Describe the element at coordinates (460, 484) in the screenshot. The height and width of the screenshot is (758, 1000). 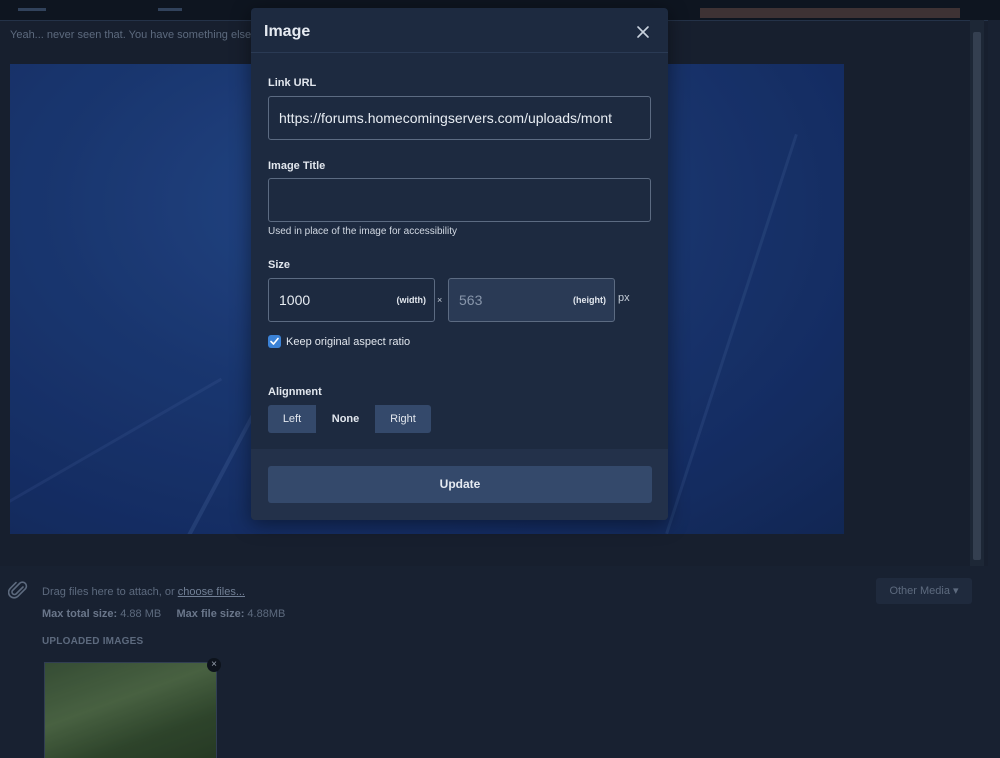
I see `update-button: Update` at that location.